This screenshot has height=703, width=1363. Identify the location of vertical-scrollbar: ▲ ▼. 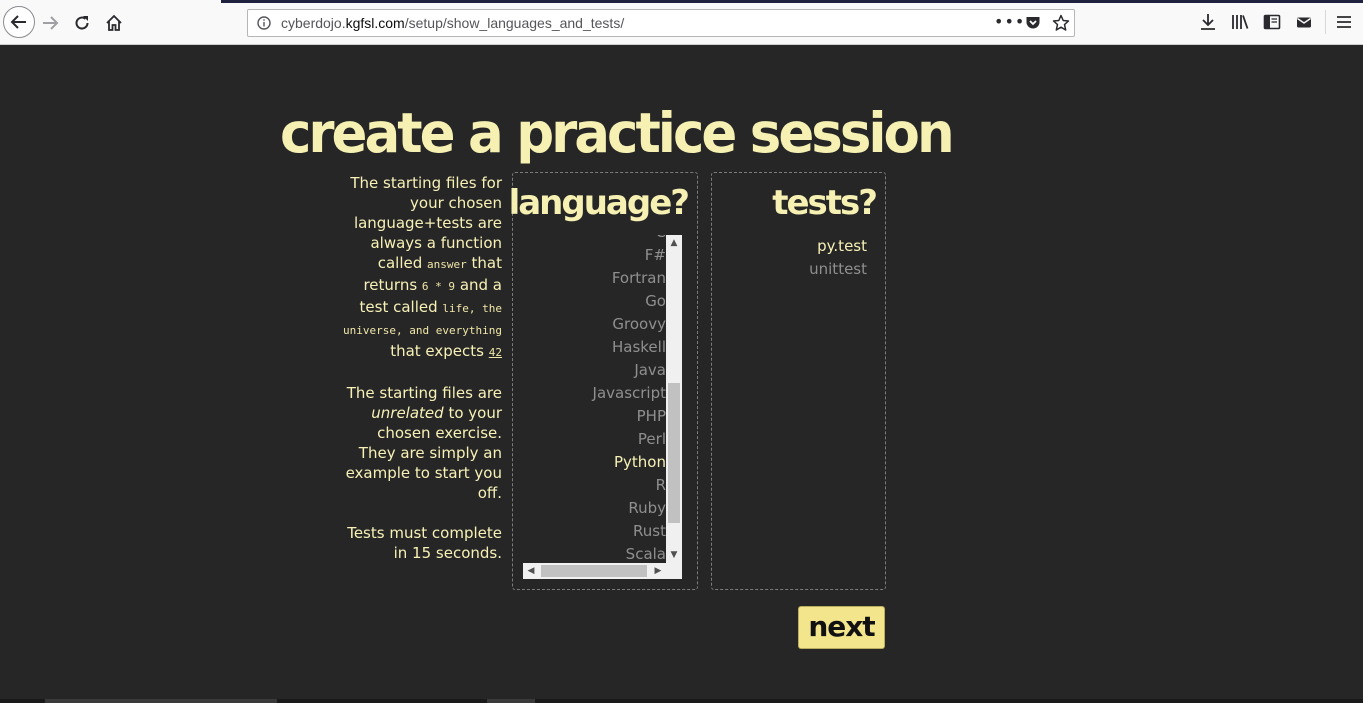
(674, 399).